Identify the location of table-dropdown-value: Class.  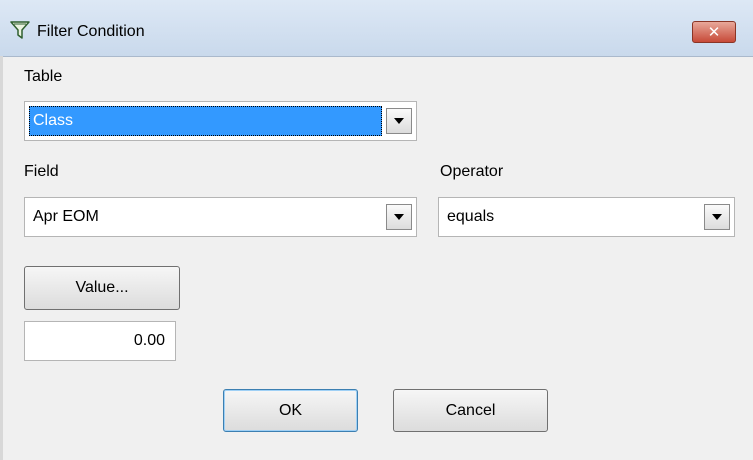
(205, 121).